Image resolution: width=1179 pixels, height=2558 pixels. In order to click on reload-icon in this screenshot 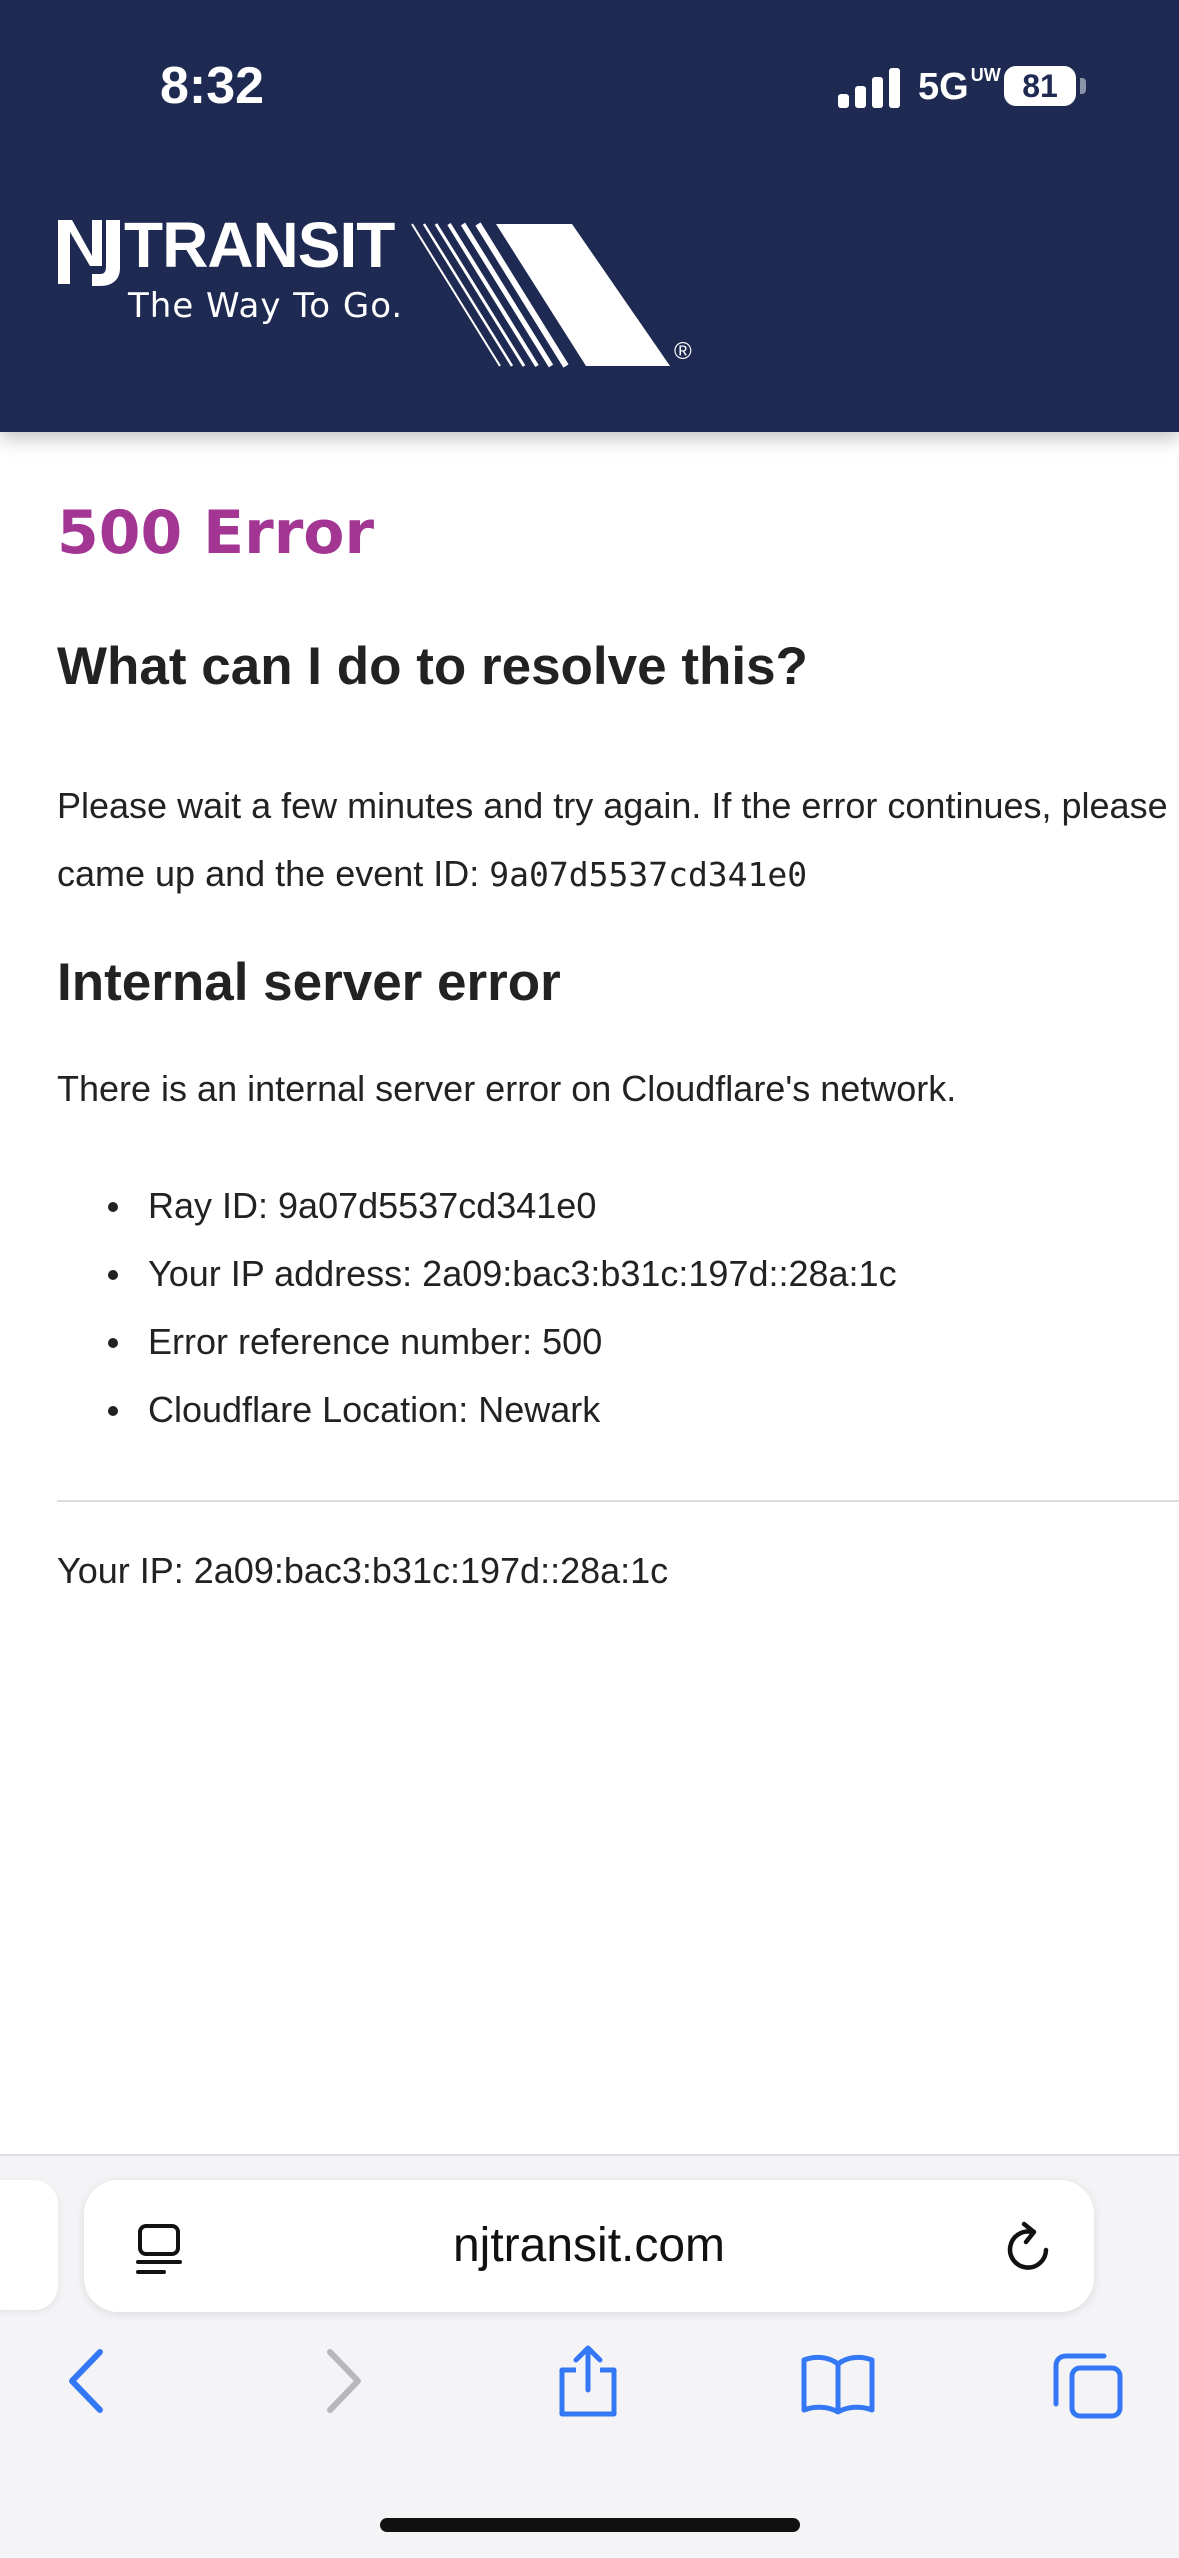, I will do `click(1029, 2248)`.